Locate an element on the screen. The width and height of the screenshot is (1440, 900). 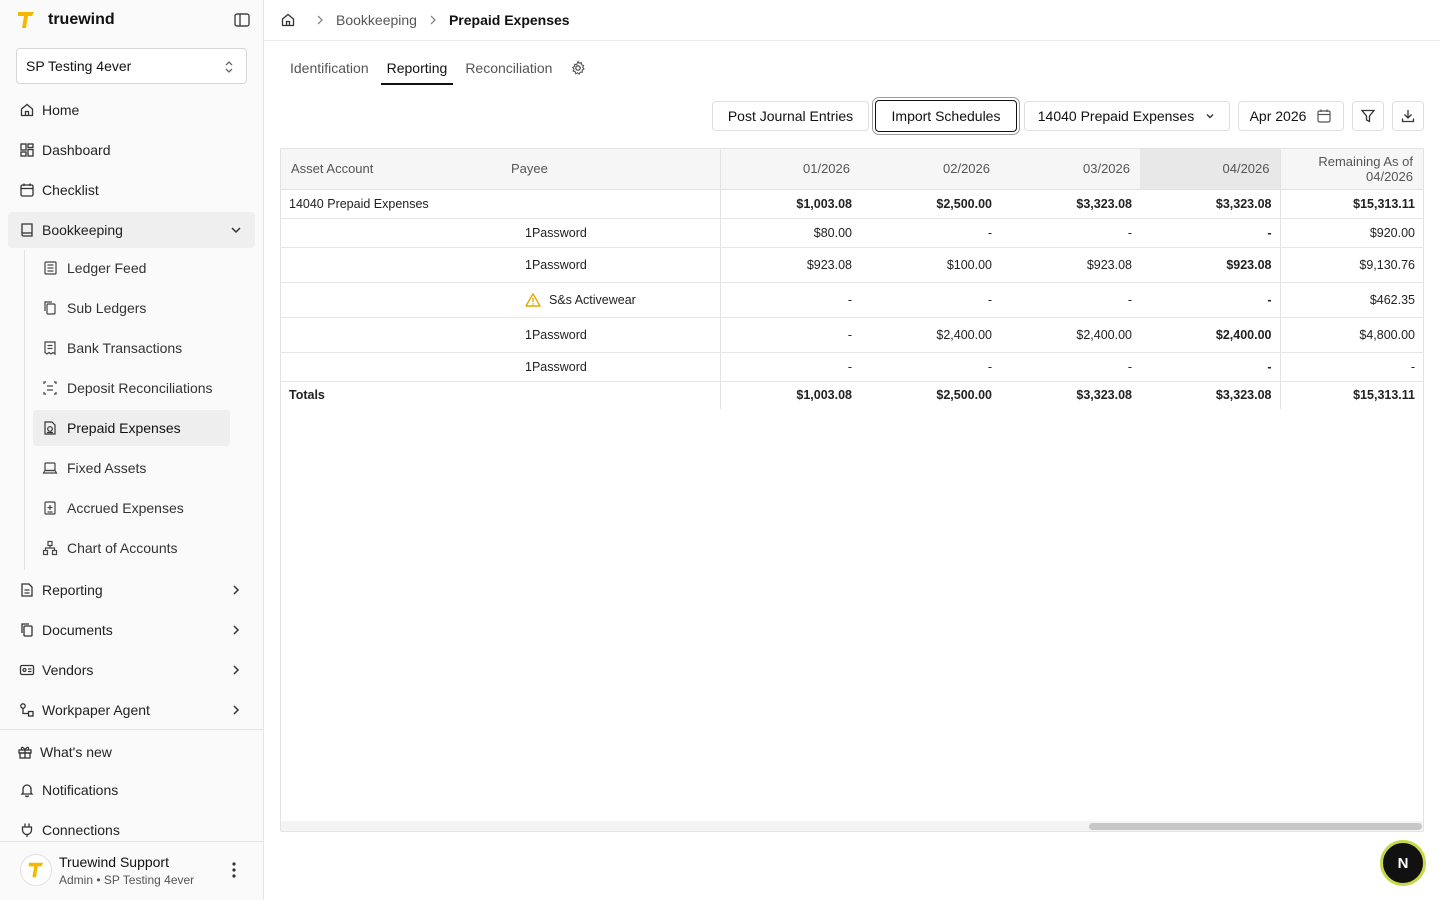
nav-item-home: Home is located at coordinates (131, 110).